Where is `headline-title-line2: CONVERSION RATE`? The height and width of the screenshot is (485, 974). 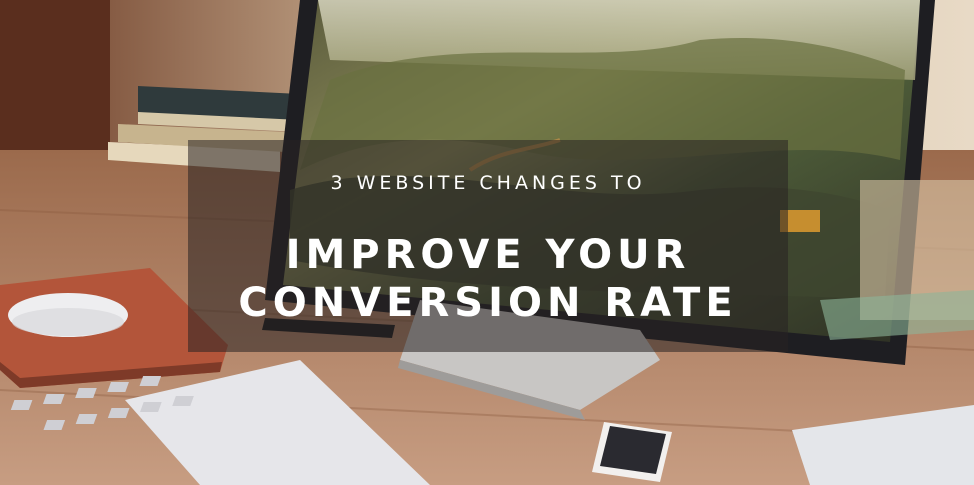
headline-title-line2: CONVERSION RATE is located at coordinates (488, 303).